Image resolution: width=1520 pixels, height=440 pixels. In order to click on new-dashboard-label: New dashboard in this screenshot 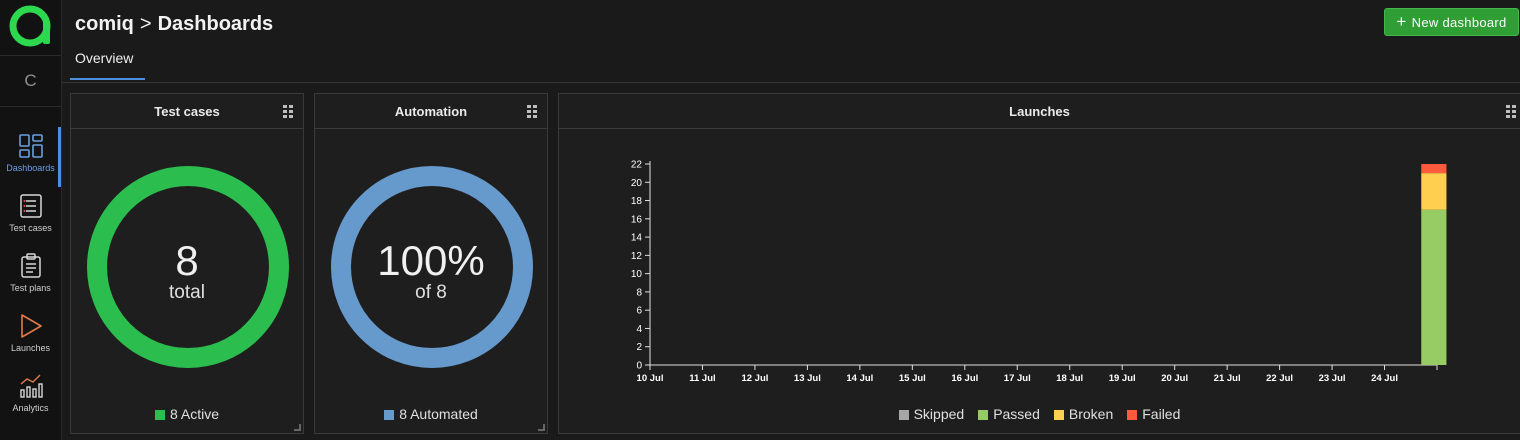, I will do `click(1459, 22)`.